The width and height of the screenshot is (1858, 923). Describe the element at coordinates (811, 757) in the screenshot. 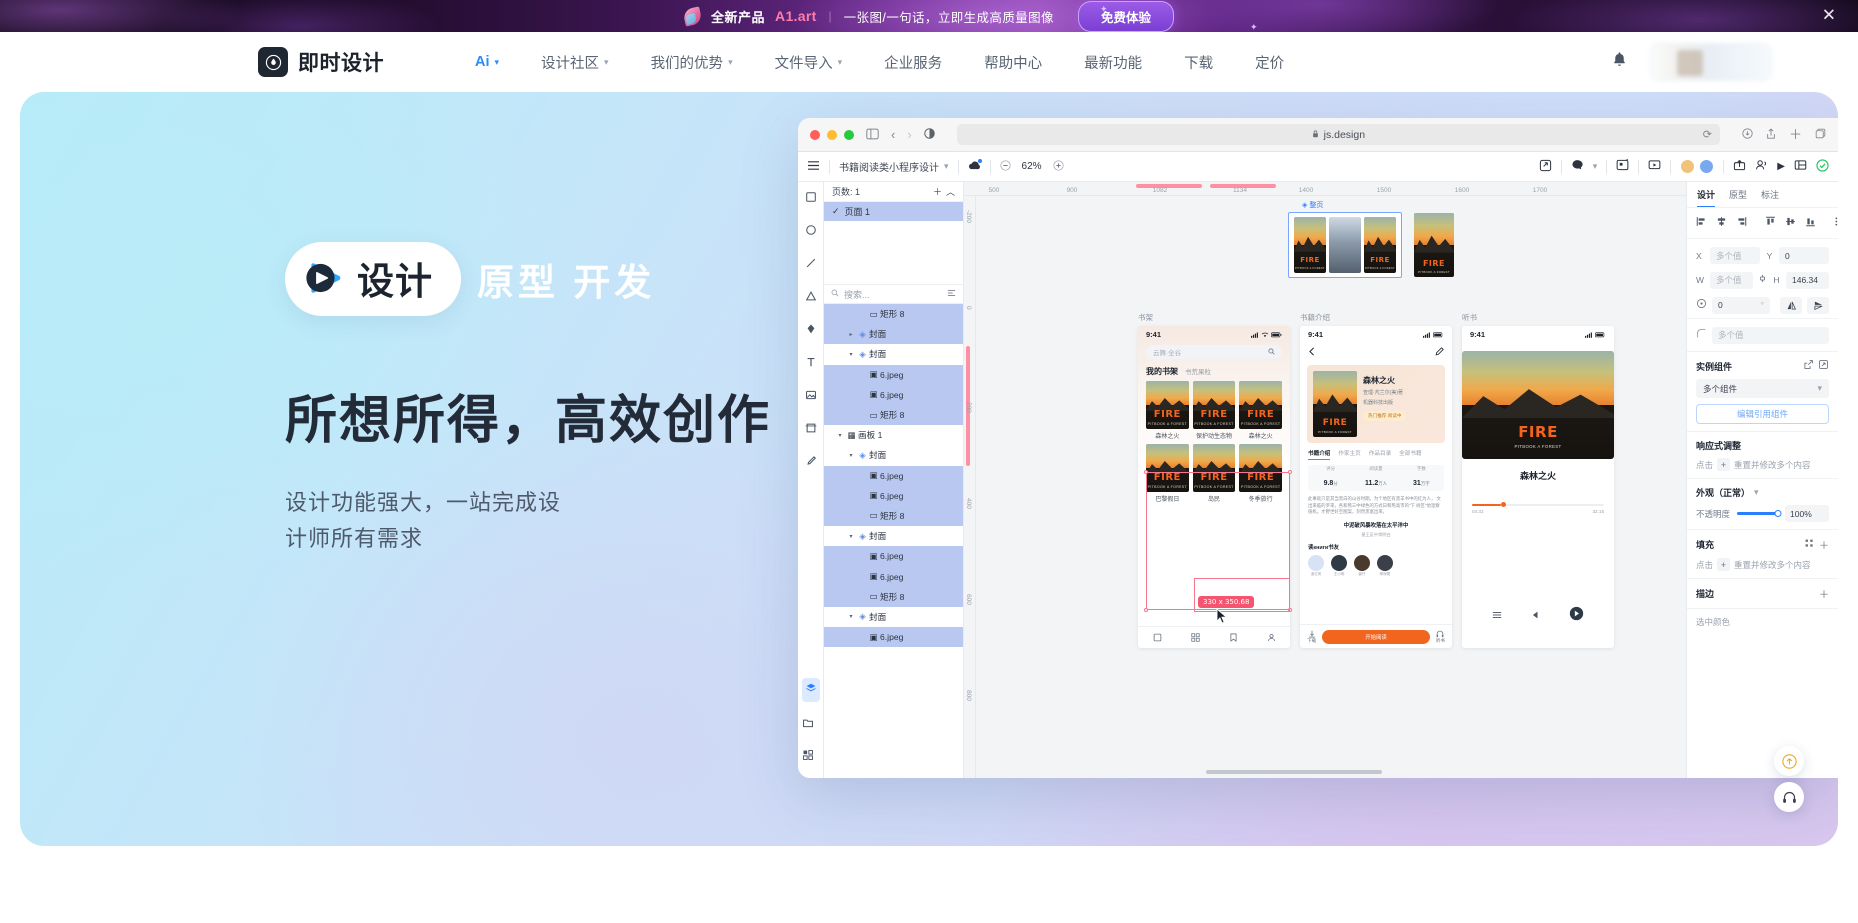

I see `components-icon` at that location.